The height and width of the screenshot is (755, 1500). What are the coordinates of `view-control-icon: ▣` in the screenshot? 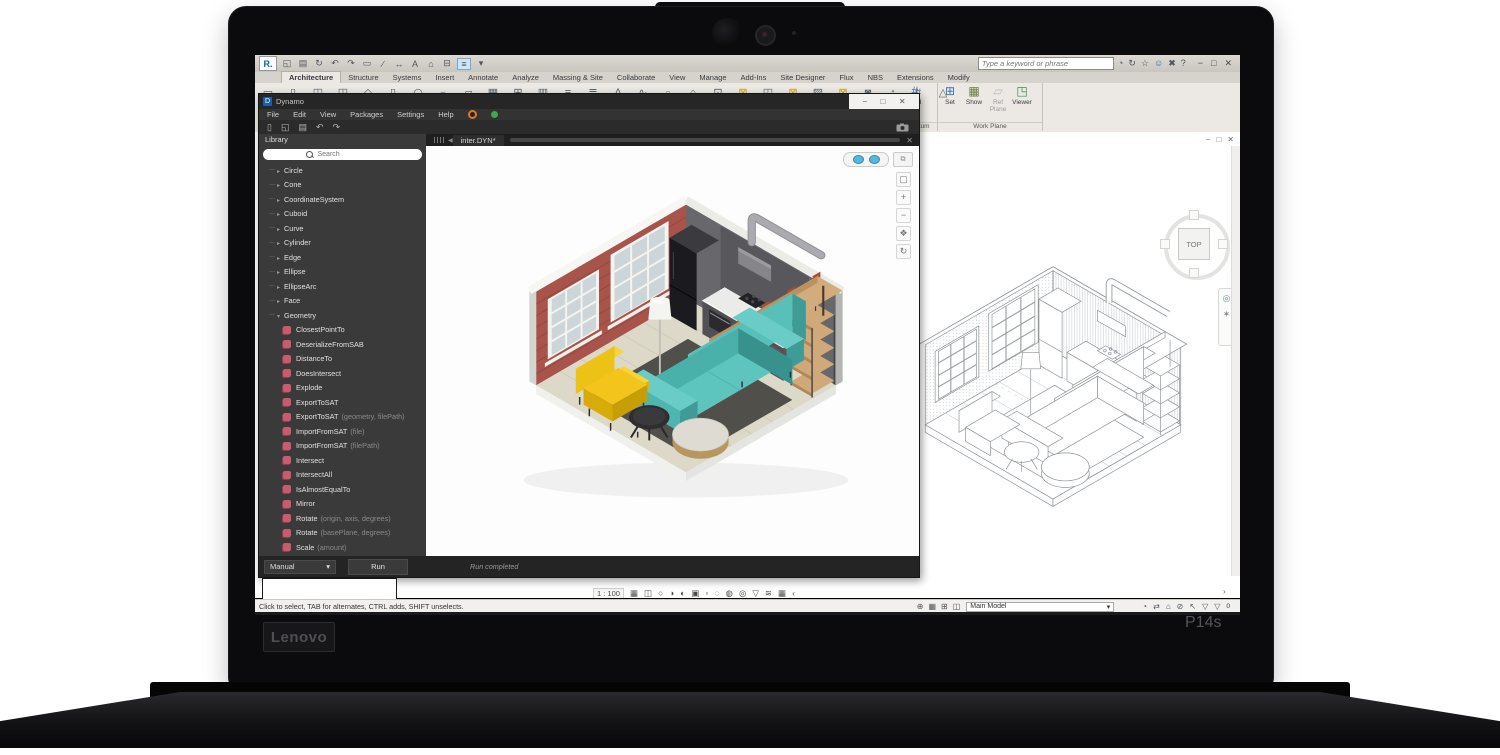 It's located at (695, 593).